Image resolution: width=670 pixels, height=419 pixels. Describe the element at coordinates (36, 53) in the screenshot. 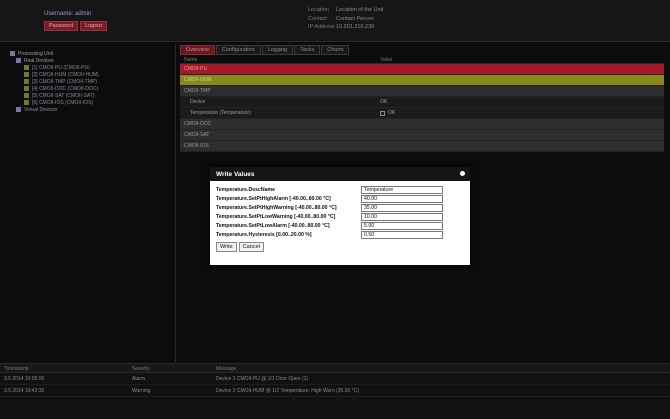

I see `tree-item-label: Processing Unit` at that location.